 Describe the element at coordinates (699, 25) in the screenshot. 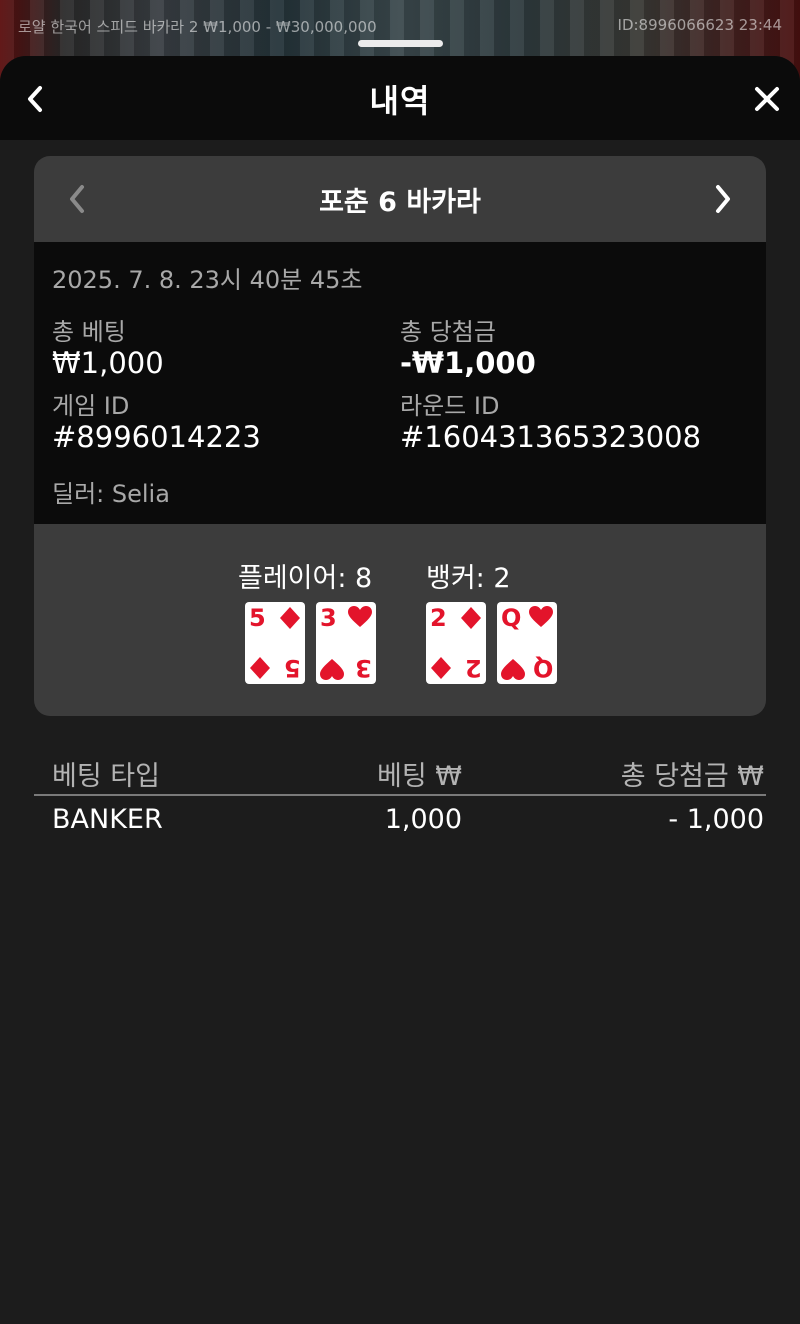

I see `game-id-time-text: ID:8996066623 23:44` at that location.